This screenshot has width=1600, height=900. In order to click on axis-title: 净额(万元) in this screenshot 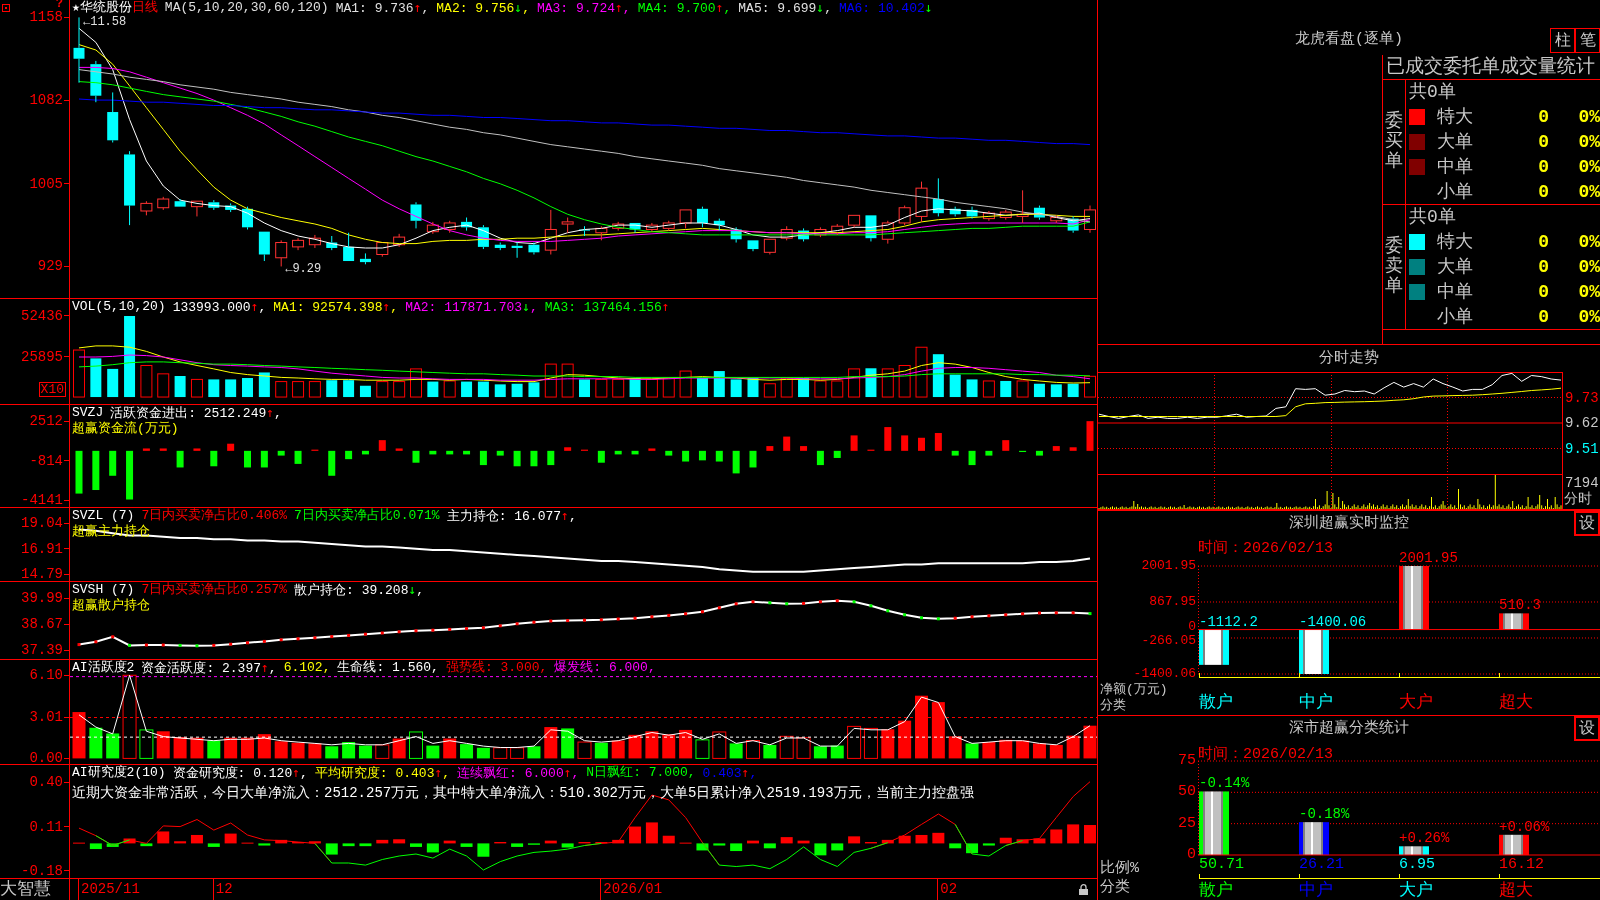, I will do `click(1134, 690)`.